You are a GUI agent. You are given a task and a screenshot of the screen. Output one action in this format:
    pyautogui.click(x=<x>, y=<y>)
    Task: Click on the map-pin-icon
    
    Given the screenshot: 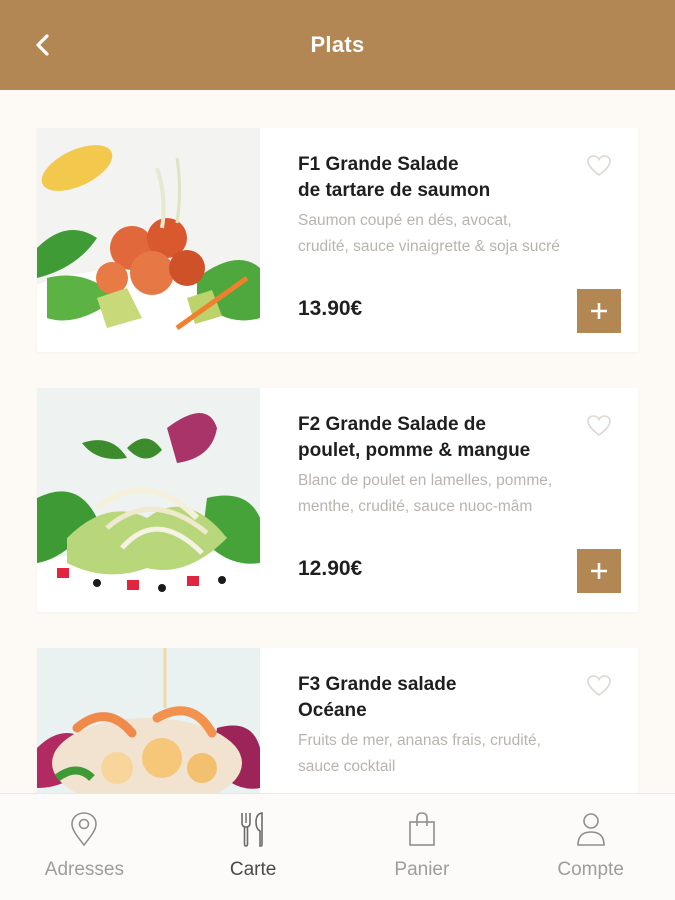 What is the action you would take?
    pyautogui.click(x=84, y=829)
    